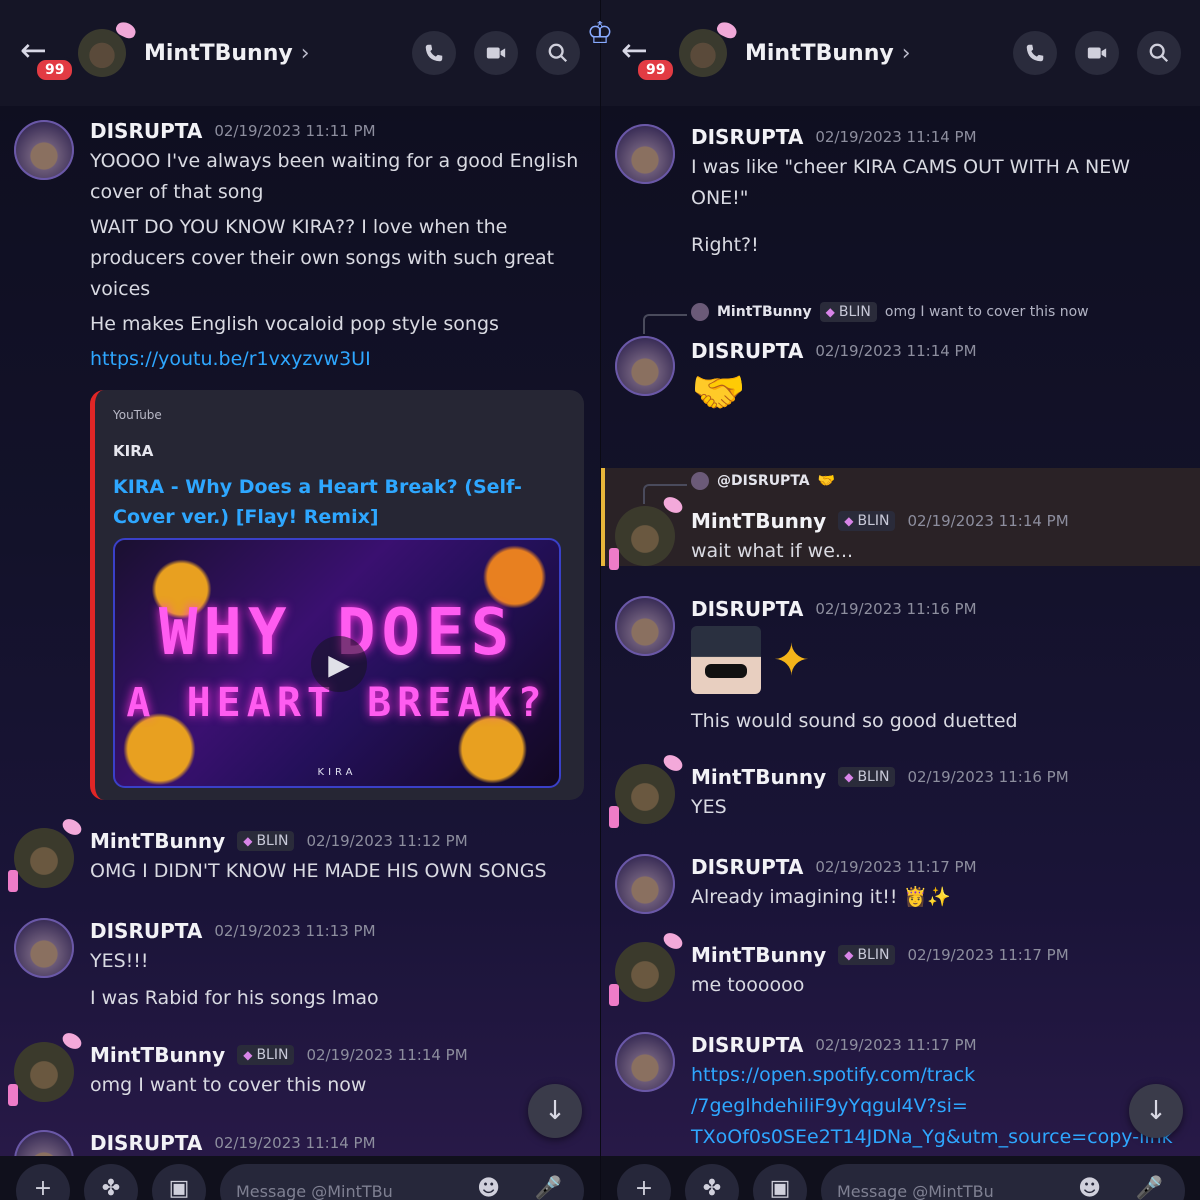 This screenshot has width=1200, height=1200. What do you see at coordinates (179, 1188) in the screenshot?
I see `gift-icon: ▣` at bounding box center [179, 1188].